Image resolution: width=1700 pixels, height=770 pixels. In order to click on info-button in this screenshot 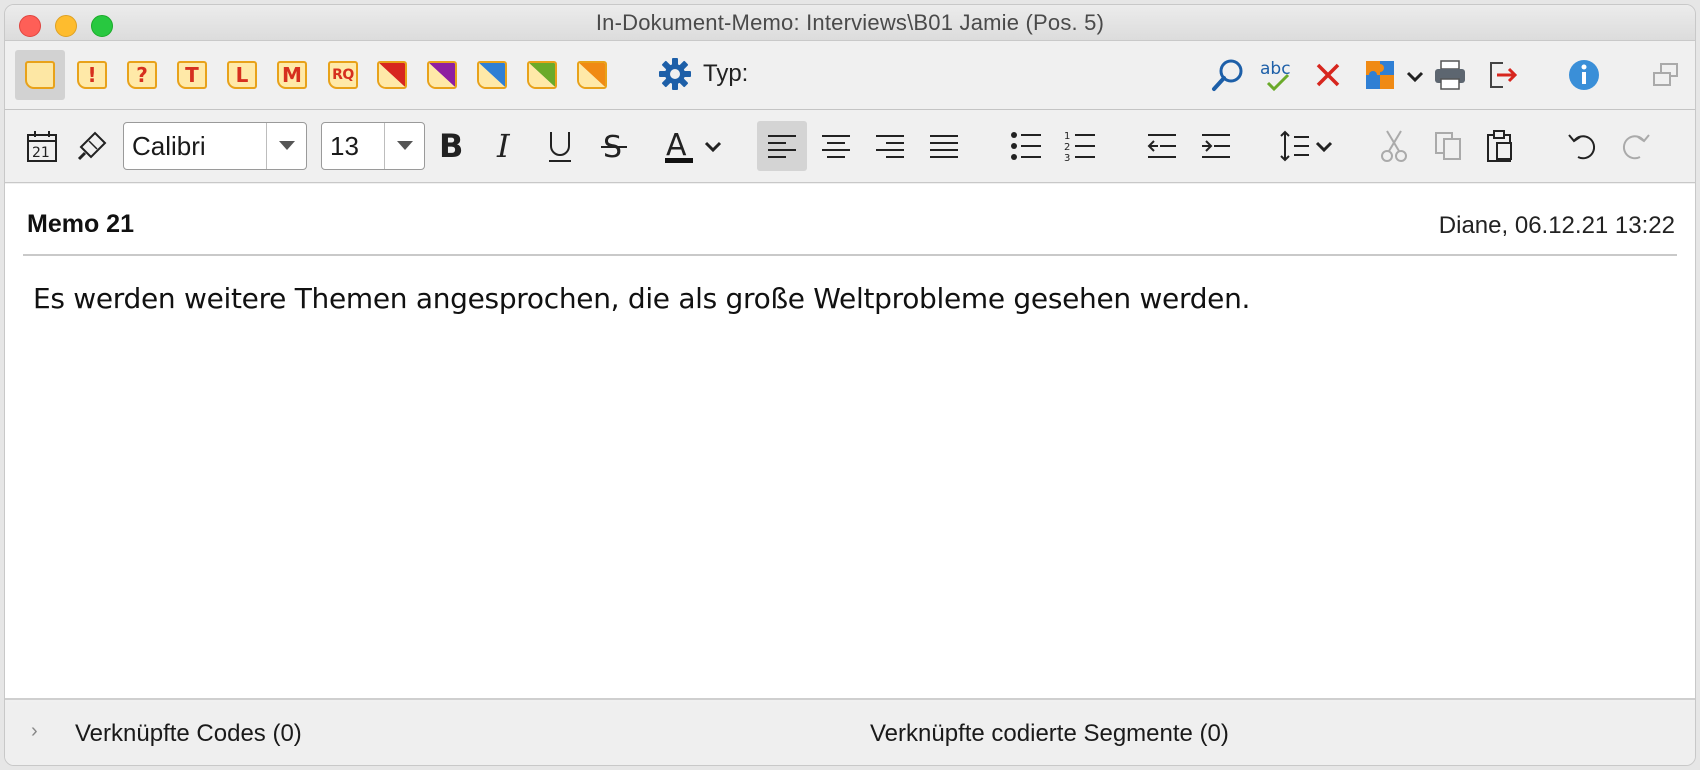, I will do `click(1584, 75)`.